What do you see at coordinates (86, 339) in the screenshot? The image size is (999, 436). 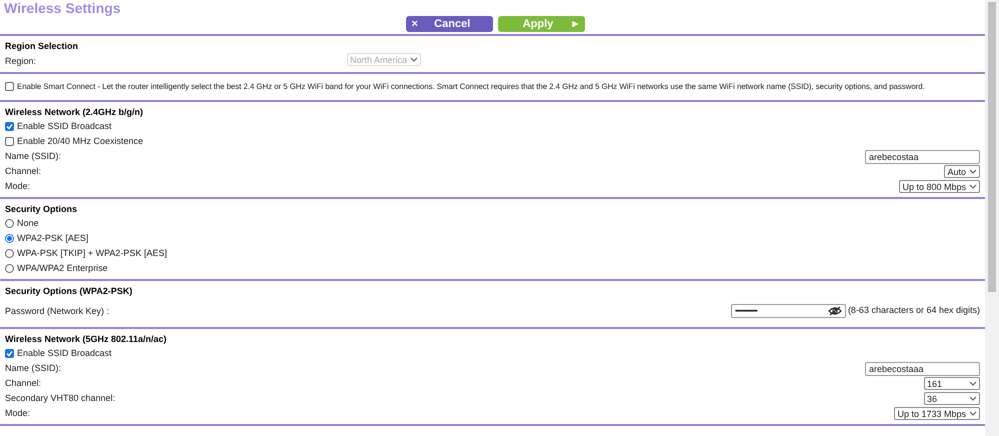 I see `section-heading: Wireless Network (5GHz 802.11a/n/ac)` at bounding box center [86, 339].